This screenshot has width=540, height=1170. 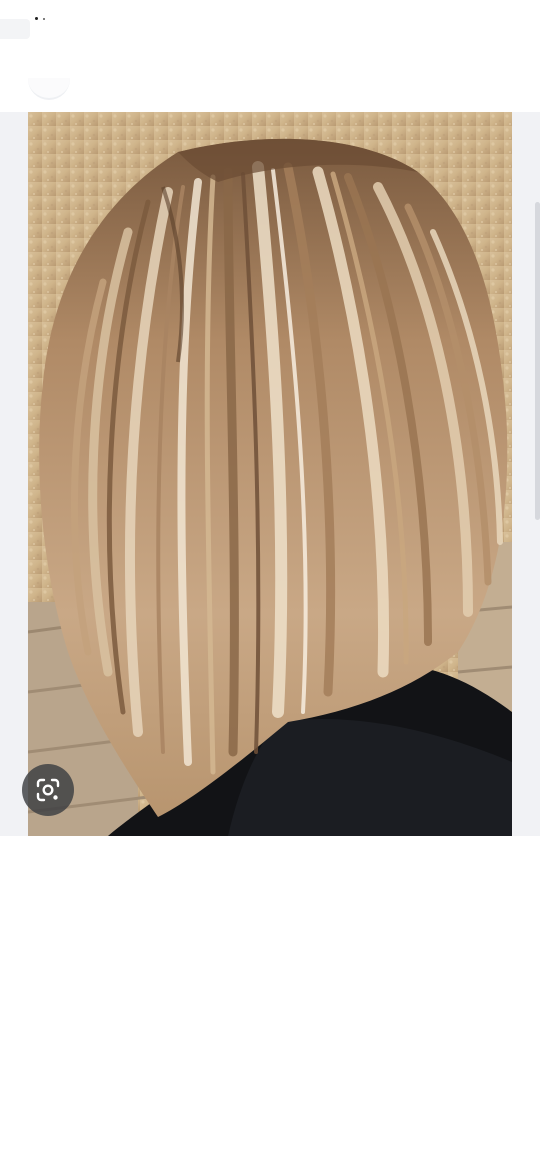 I want to click on visual-search-icon, so click(x=48, y=790).